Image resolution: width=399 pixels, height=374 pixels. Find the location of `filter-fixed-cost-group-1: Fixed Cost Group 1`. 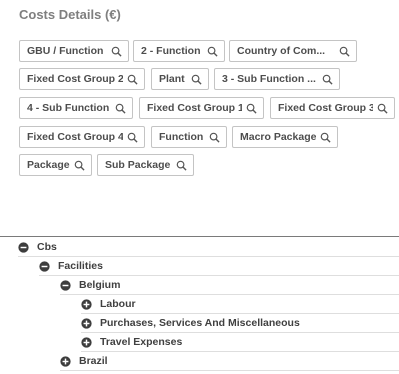

filter-fixed-cost-group-1: Fixed Cost Group 1 is located at coordinates (201, 108).